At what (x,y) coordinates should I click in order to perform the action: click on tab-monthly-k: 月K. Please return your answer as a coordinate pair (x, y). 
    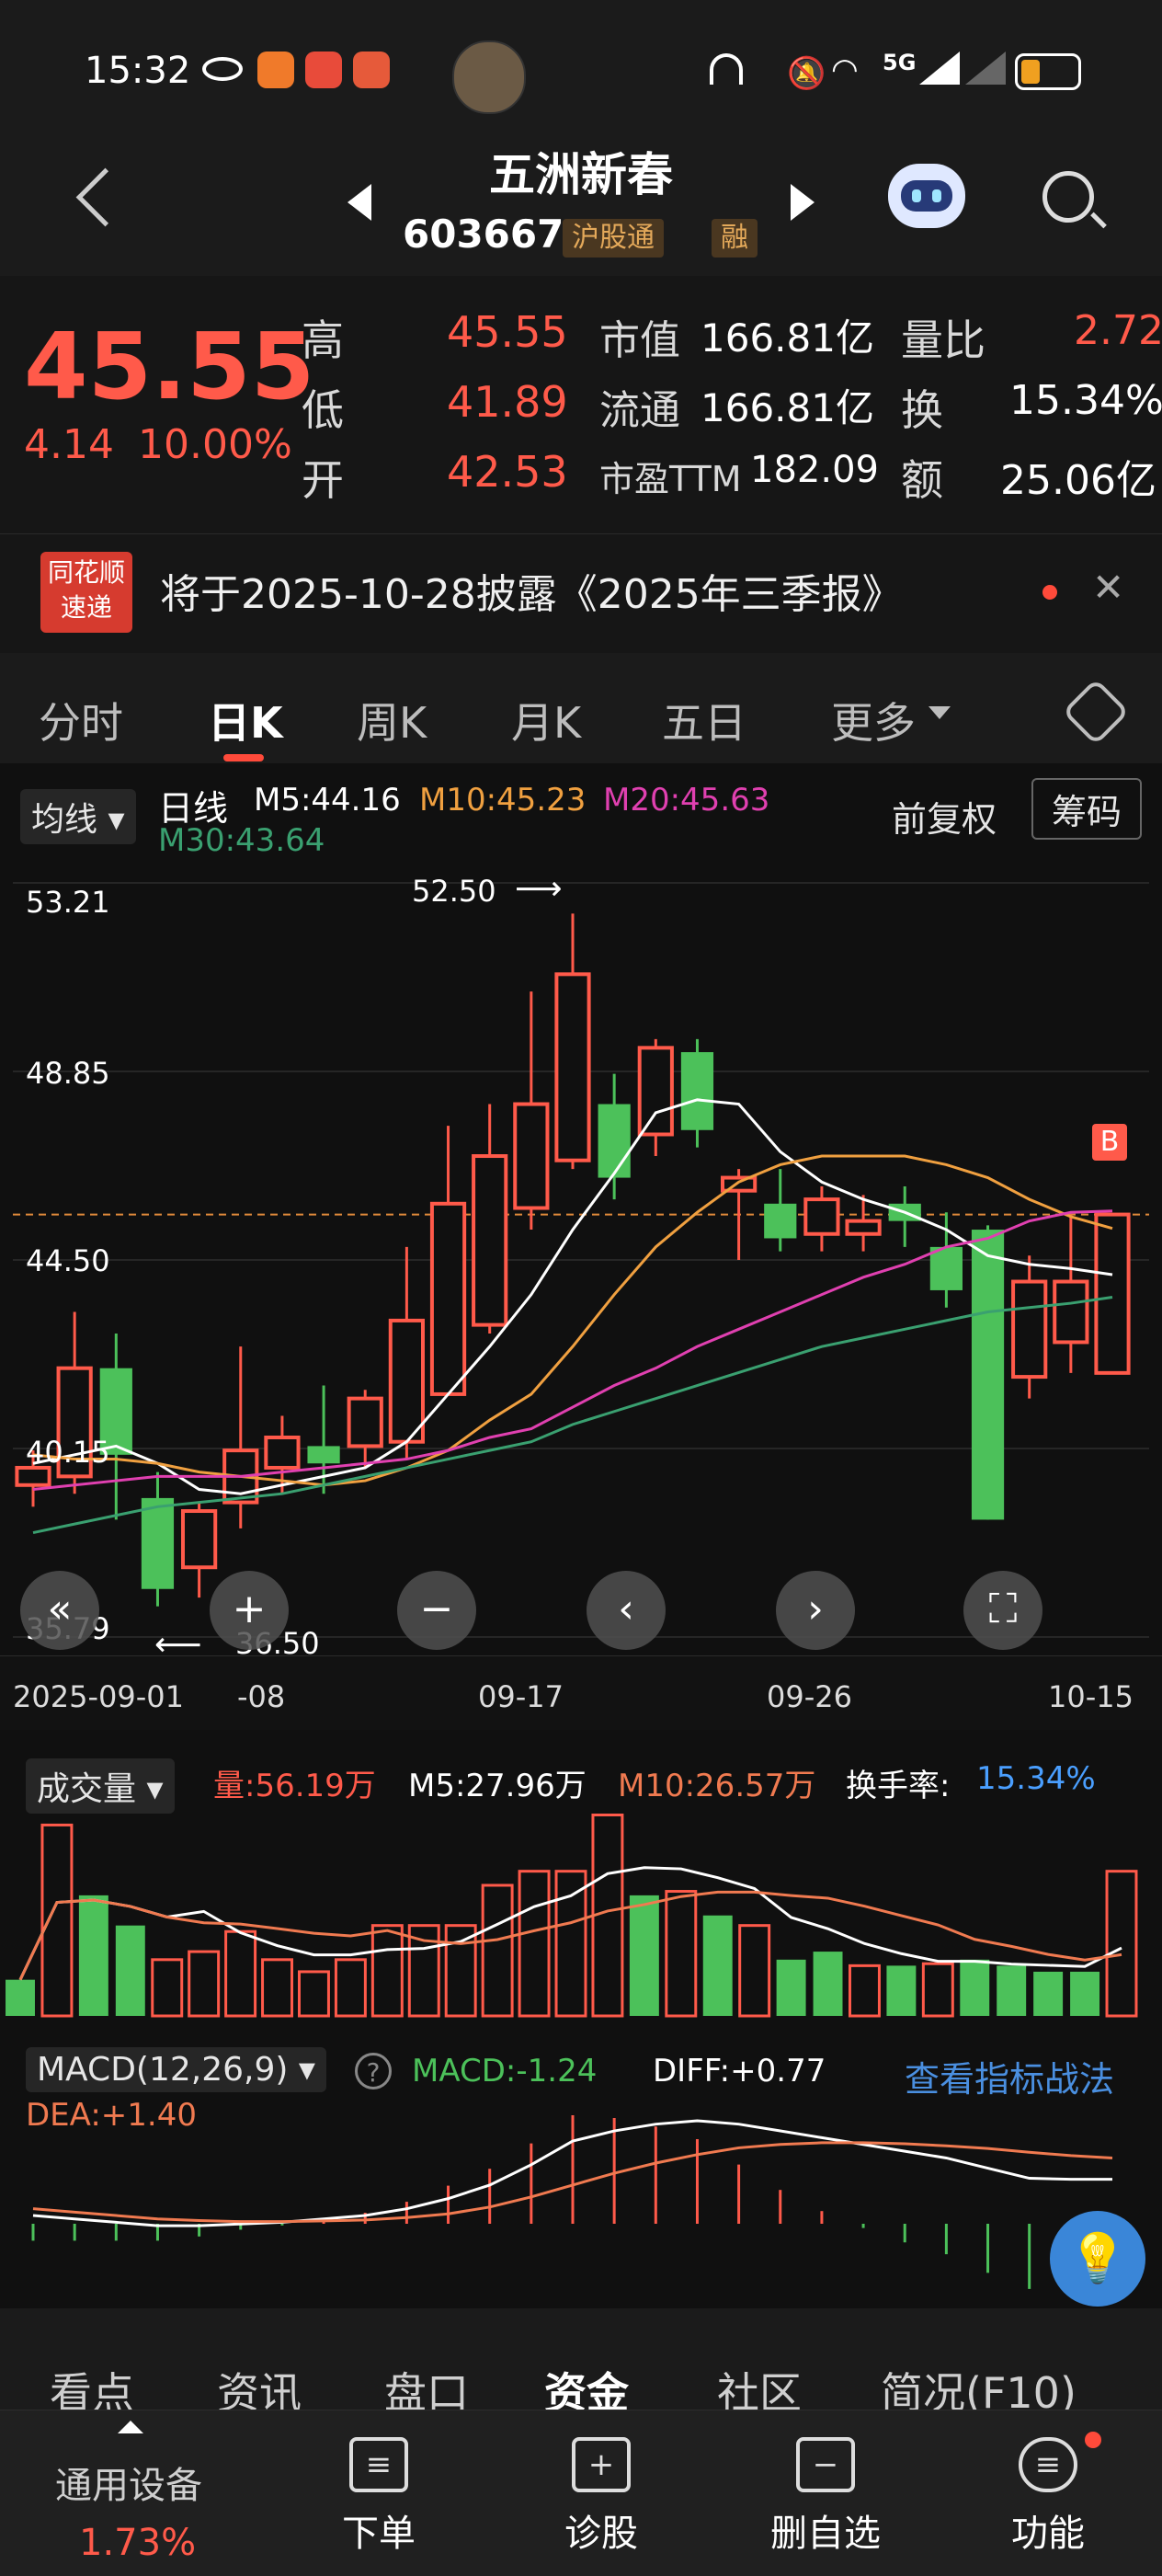
    Looking at the image, I should click on (546, 720).